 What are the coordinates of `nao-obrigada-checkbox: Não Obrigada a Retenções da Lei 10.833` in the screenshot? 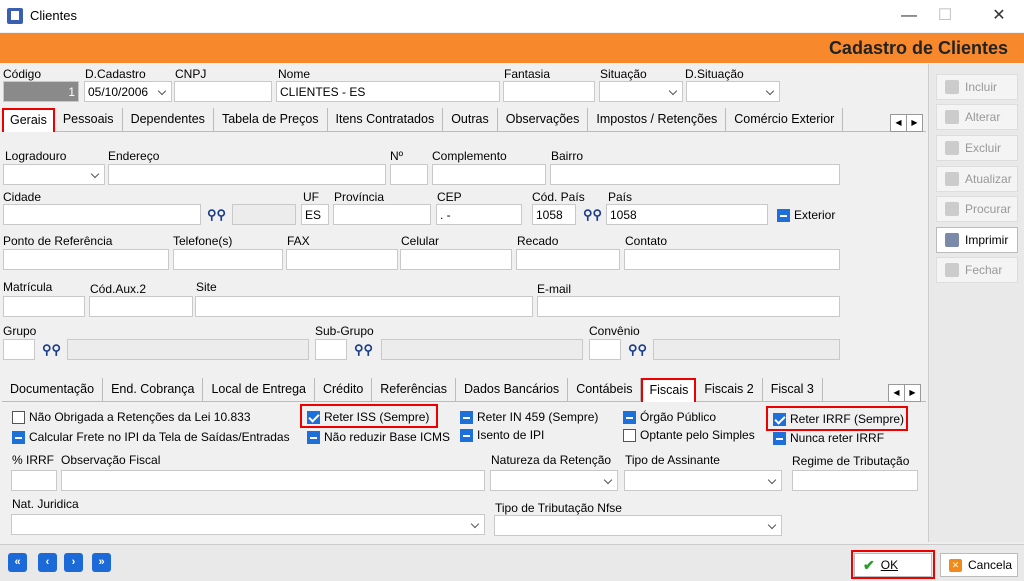 It's located at (131, 417).